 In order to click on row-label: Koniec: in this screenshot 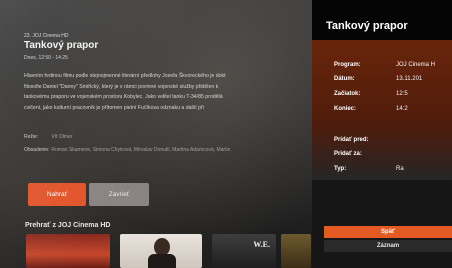, I will do `click(345, 109)`.